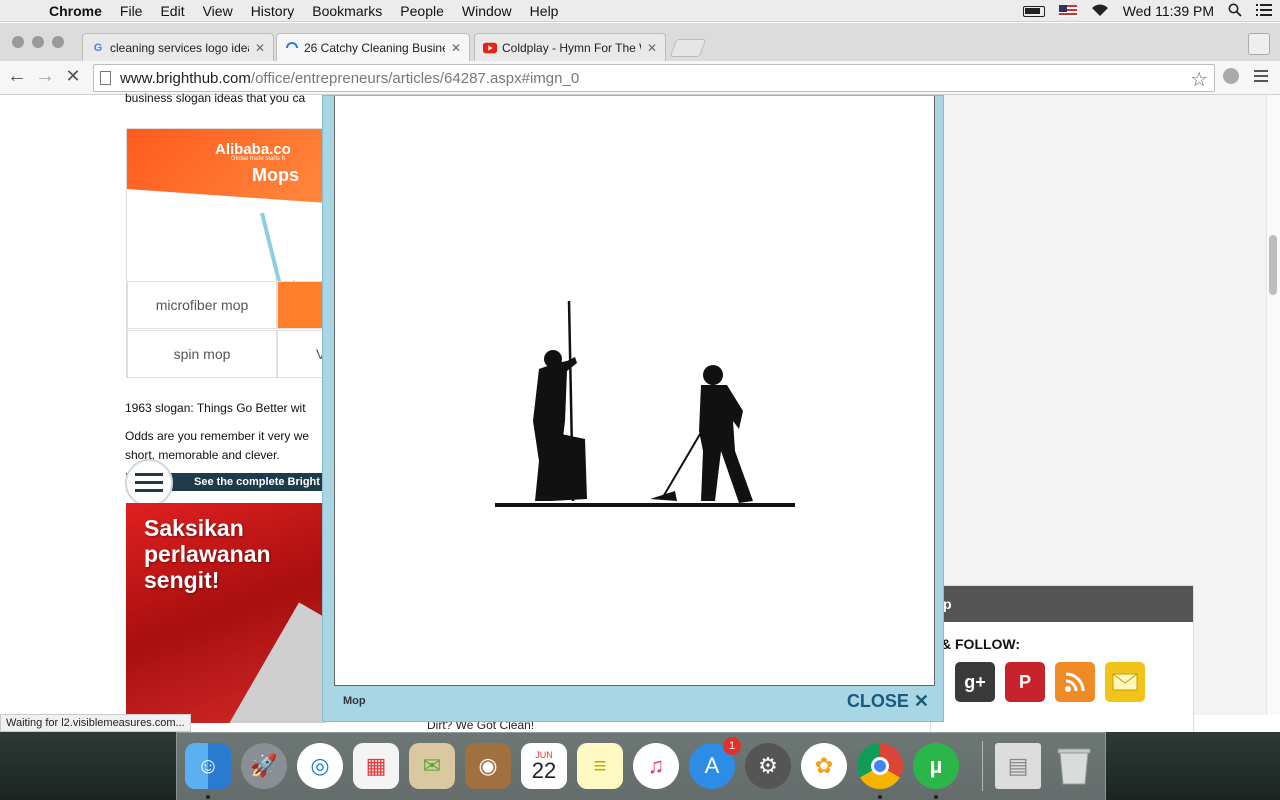  What do you see at coordinates (1075, 682) in the screenshot?
I see `rss-icon` at bounding box center [1075, 682].